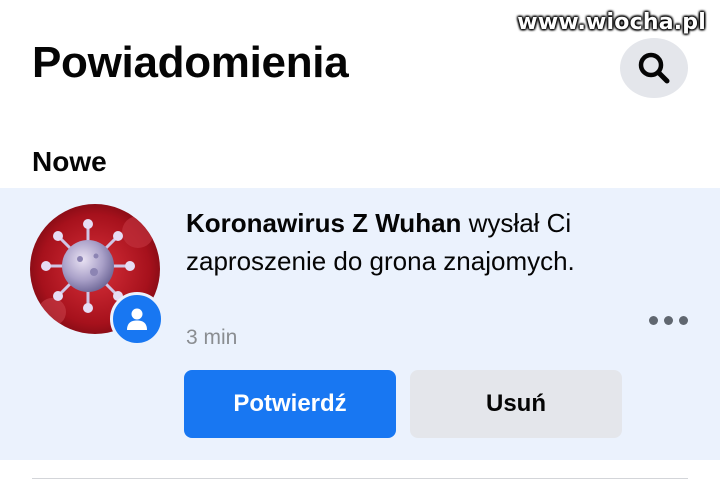 The image size is (720, 490). Describe the element at coordinates (360, 478) in the screenshot. I see `divider` at that location.